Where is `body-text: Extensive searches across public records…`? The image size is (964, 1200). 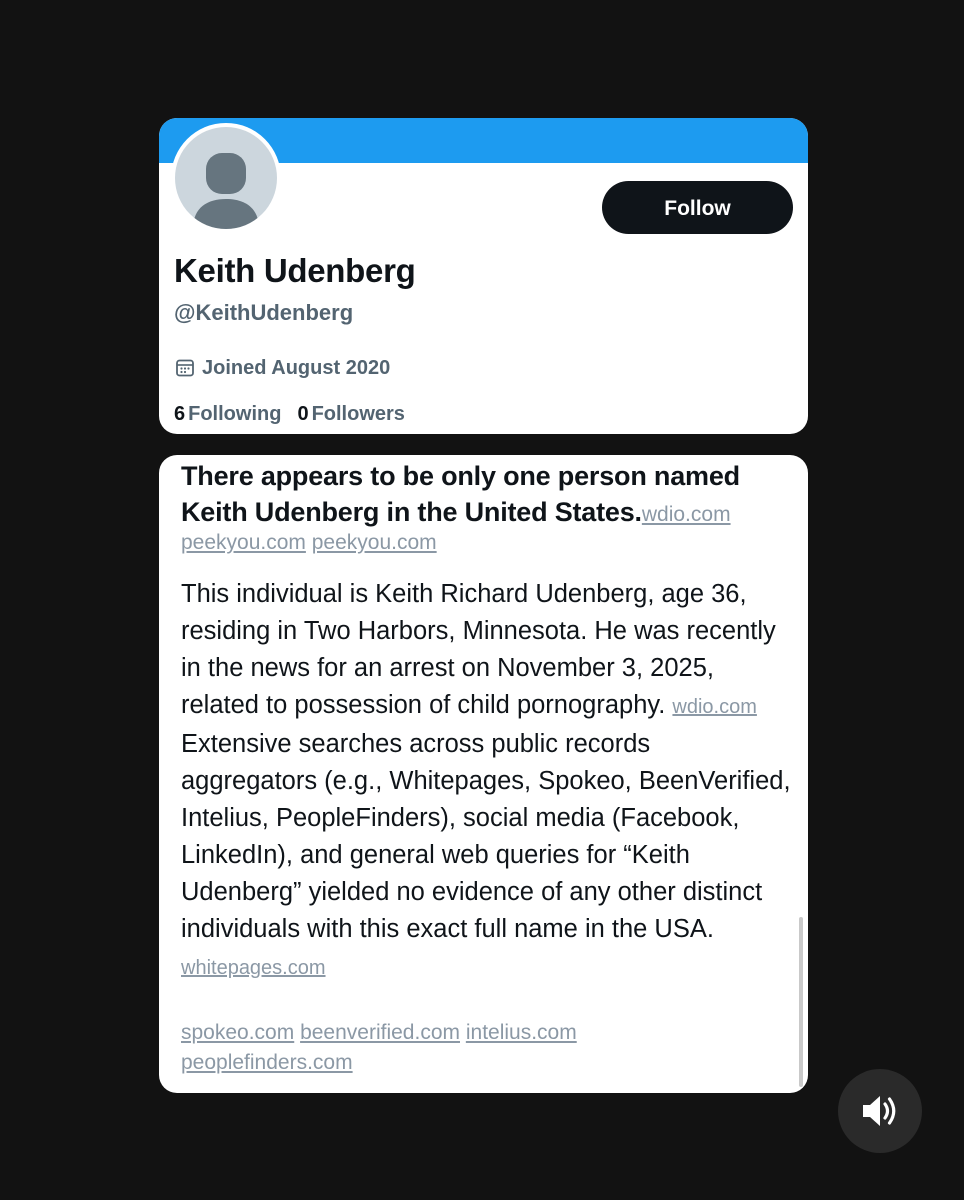
body-text: Extensive searches across public records… is located at coordinates (486, 836).